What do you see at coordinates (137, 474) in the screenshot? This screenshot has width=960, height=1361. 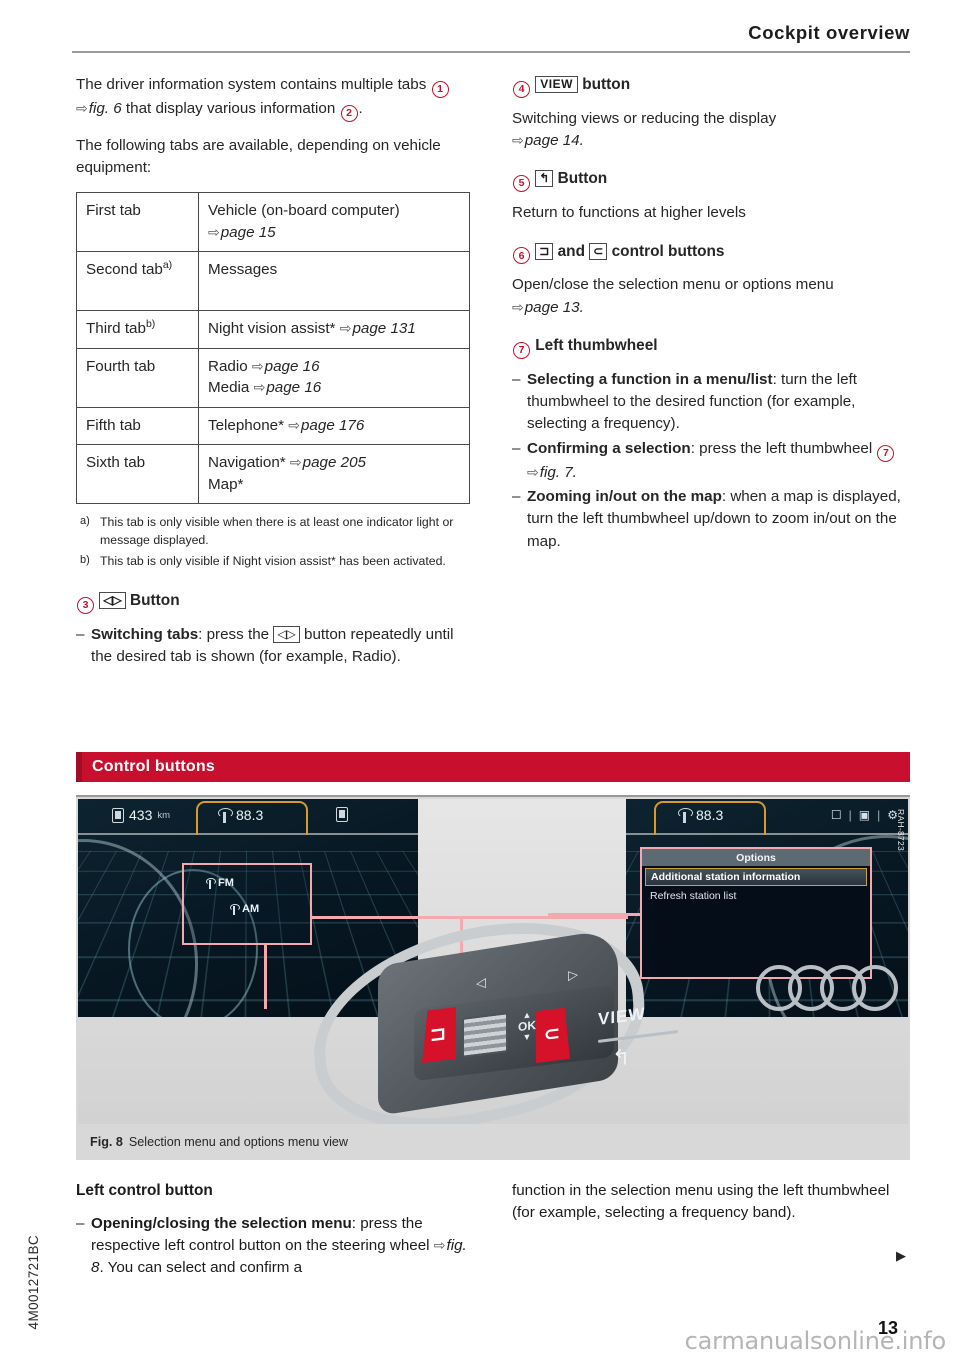 I see `table-cell-label: Sixth tab` at bounding box center [137, 474].